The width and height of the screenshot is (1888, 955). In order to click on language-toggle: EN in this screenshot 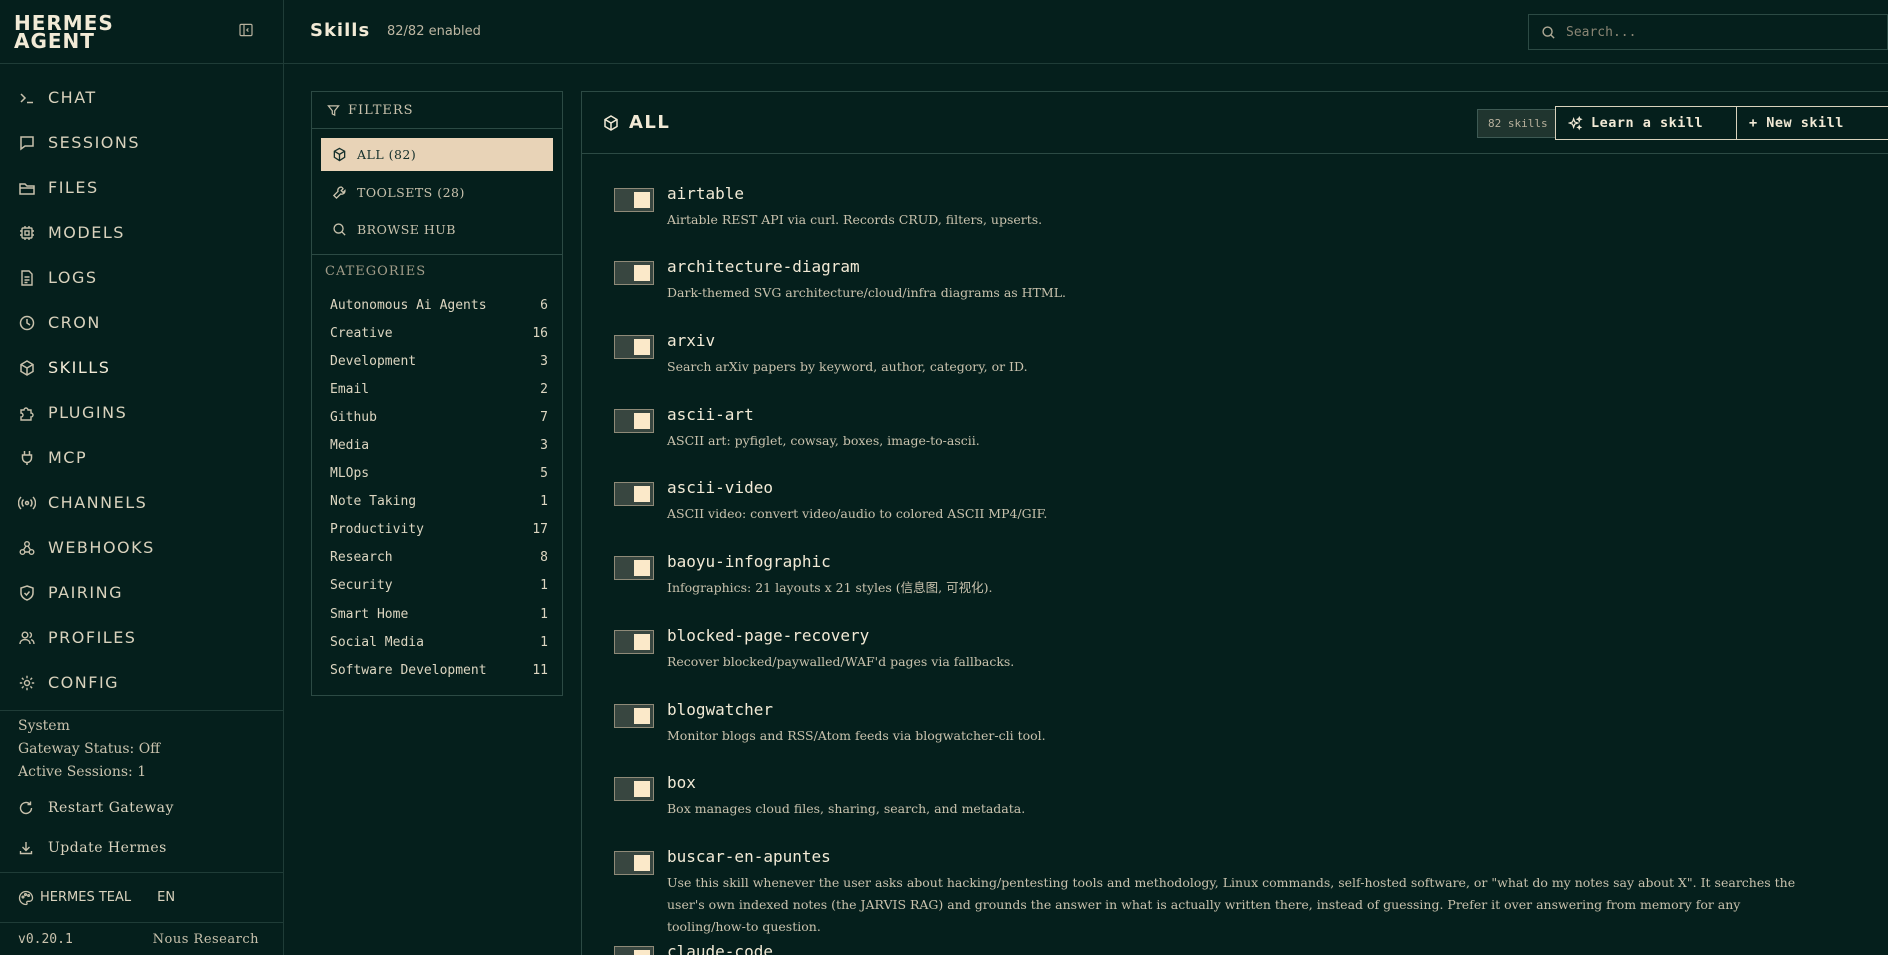, I will do `click(166, 897)`.